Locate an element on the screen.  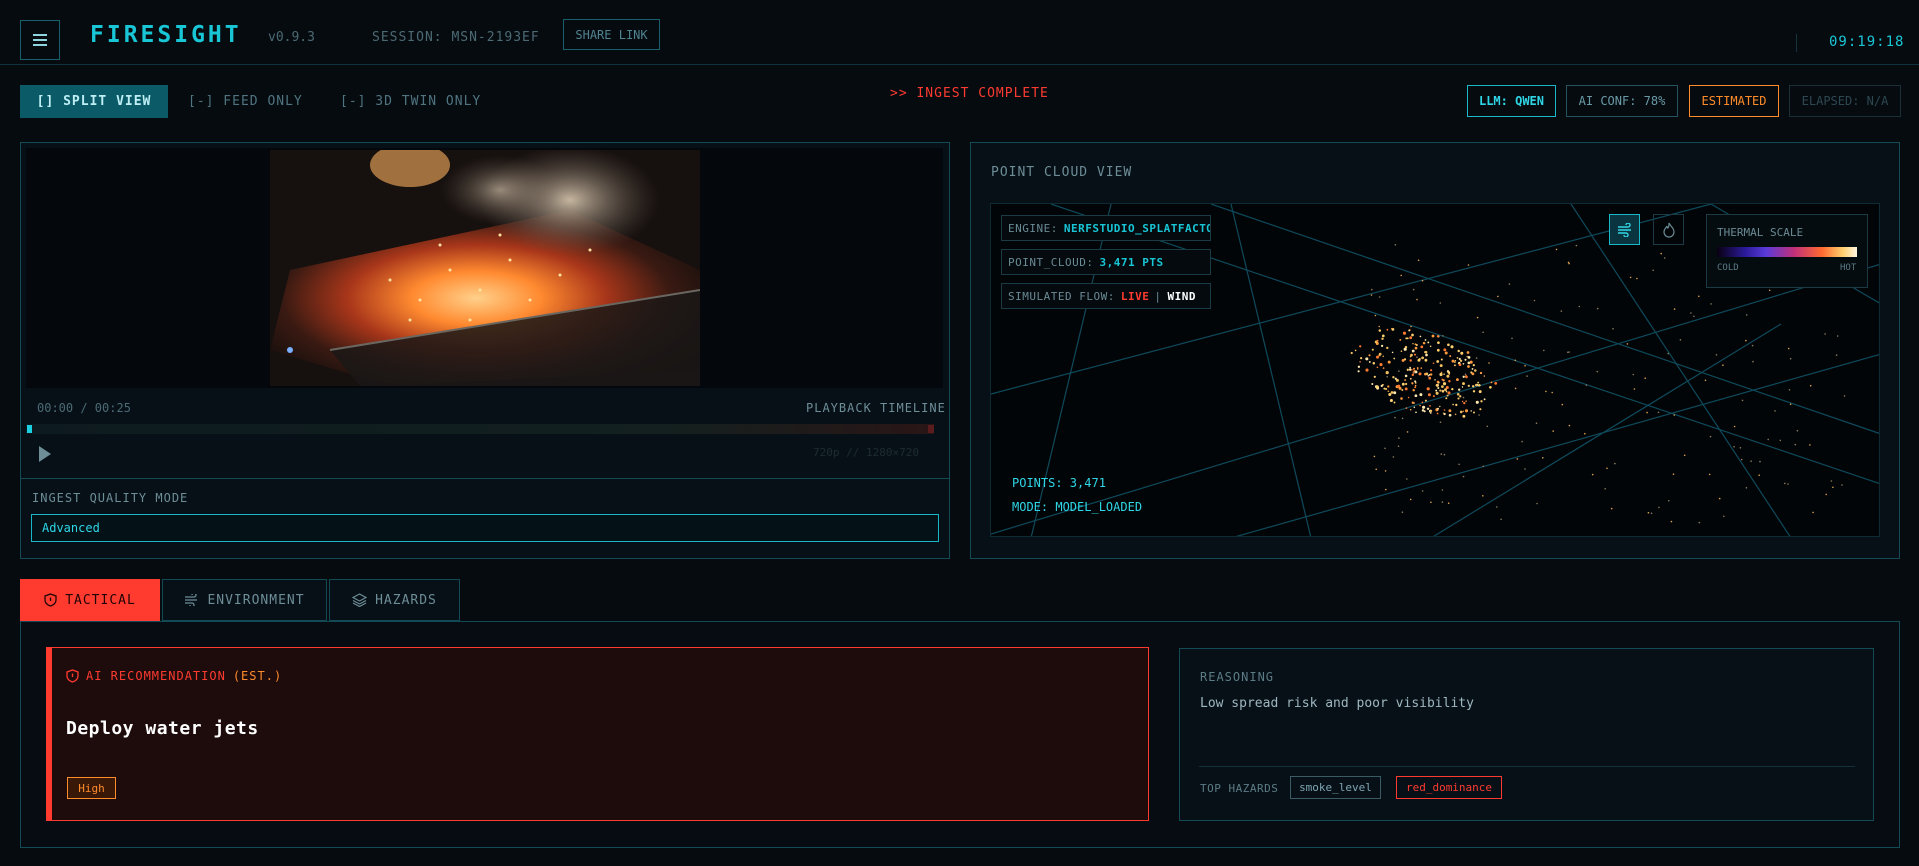
thermal-hot-label: HOT is located at coordinates (1848, 268).